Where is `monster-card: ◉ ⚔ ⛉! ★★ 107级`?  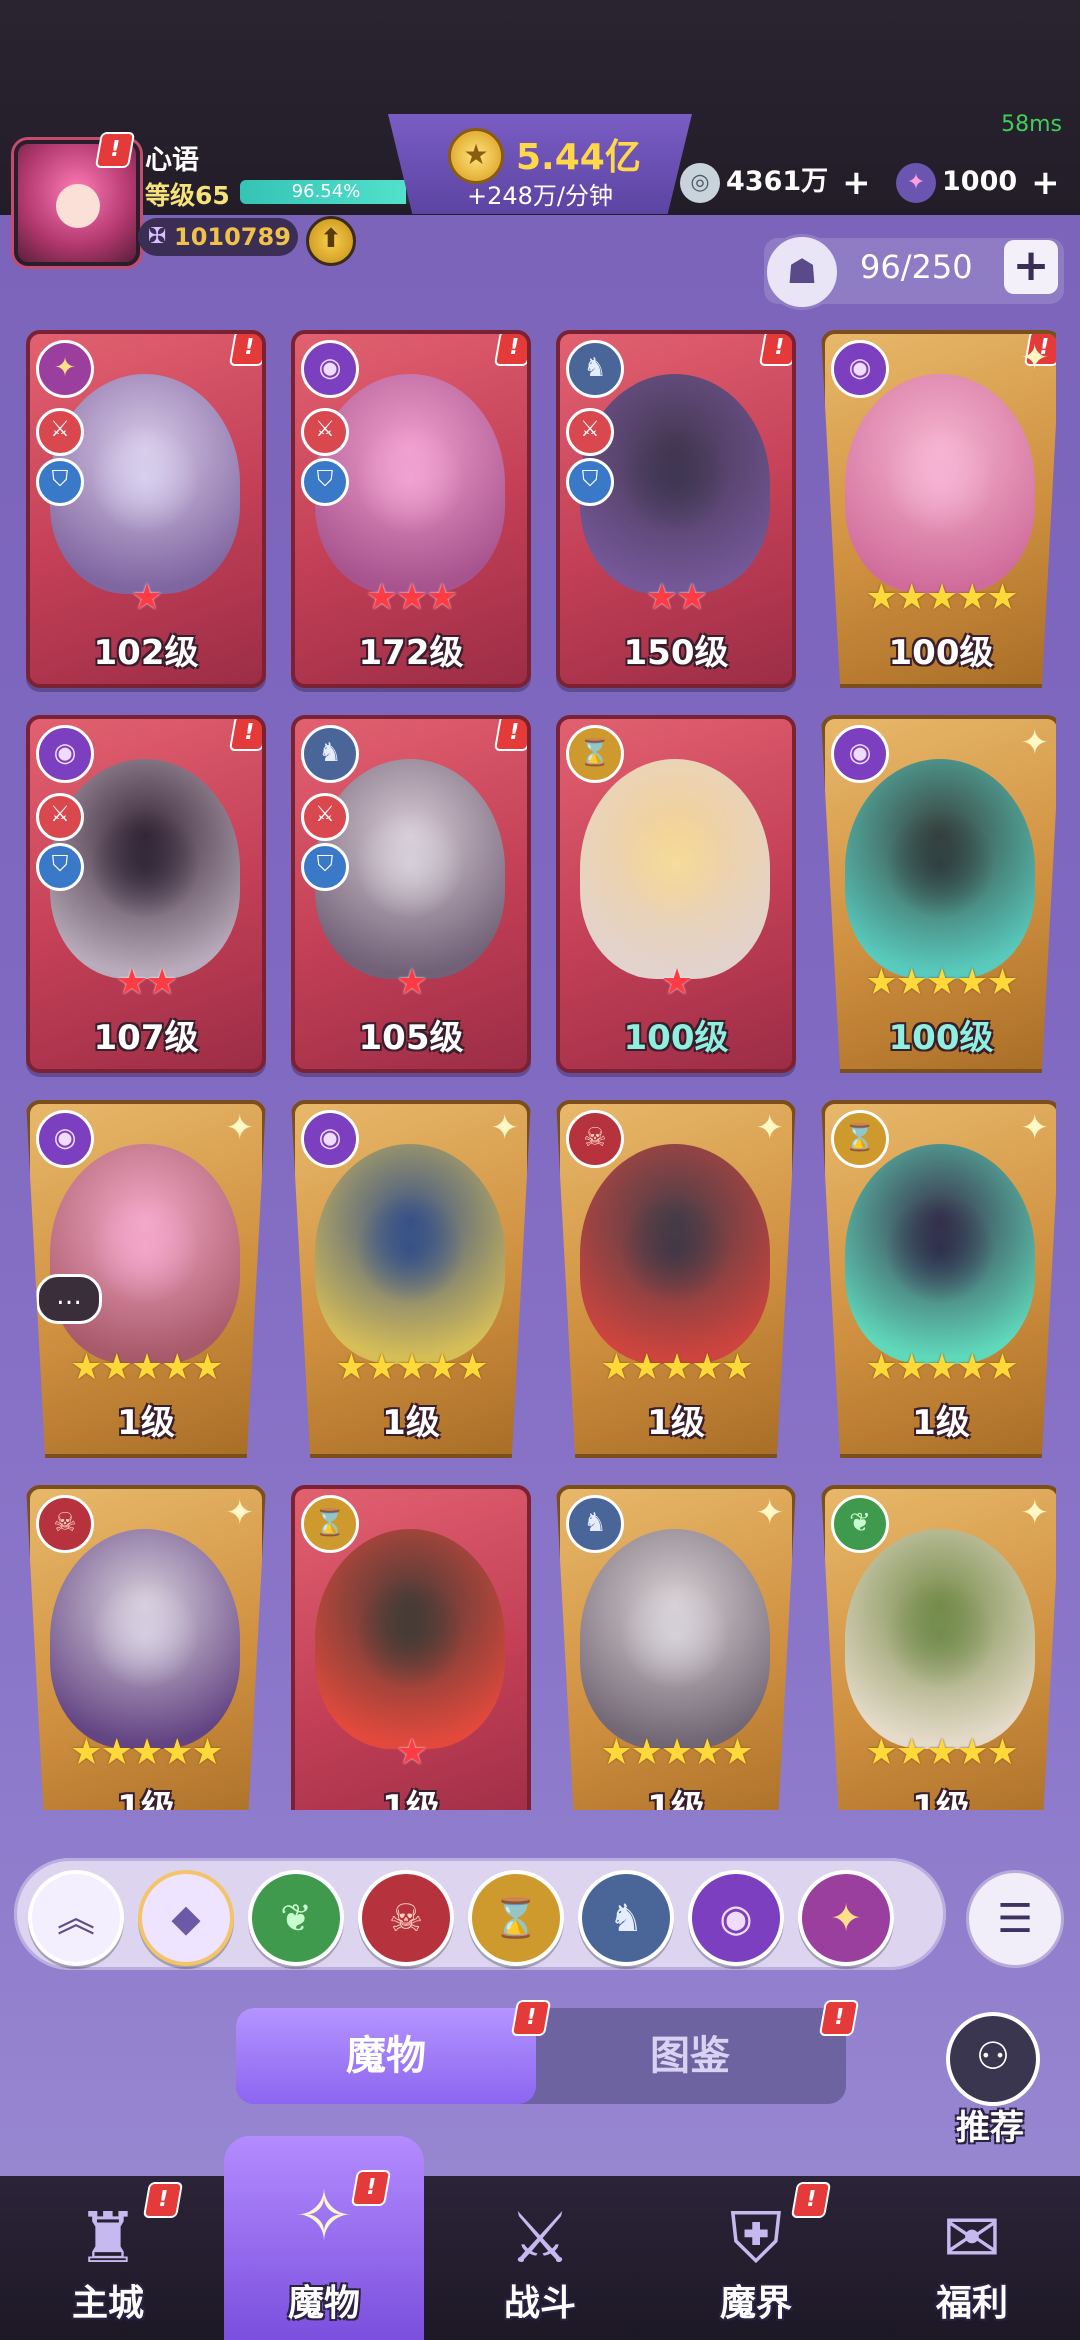
monster-card: ◉ ⚔ ⛉! ★★ 107级 is located at coordinates (146, 894).